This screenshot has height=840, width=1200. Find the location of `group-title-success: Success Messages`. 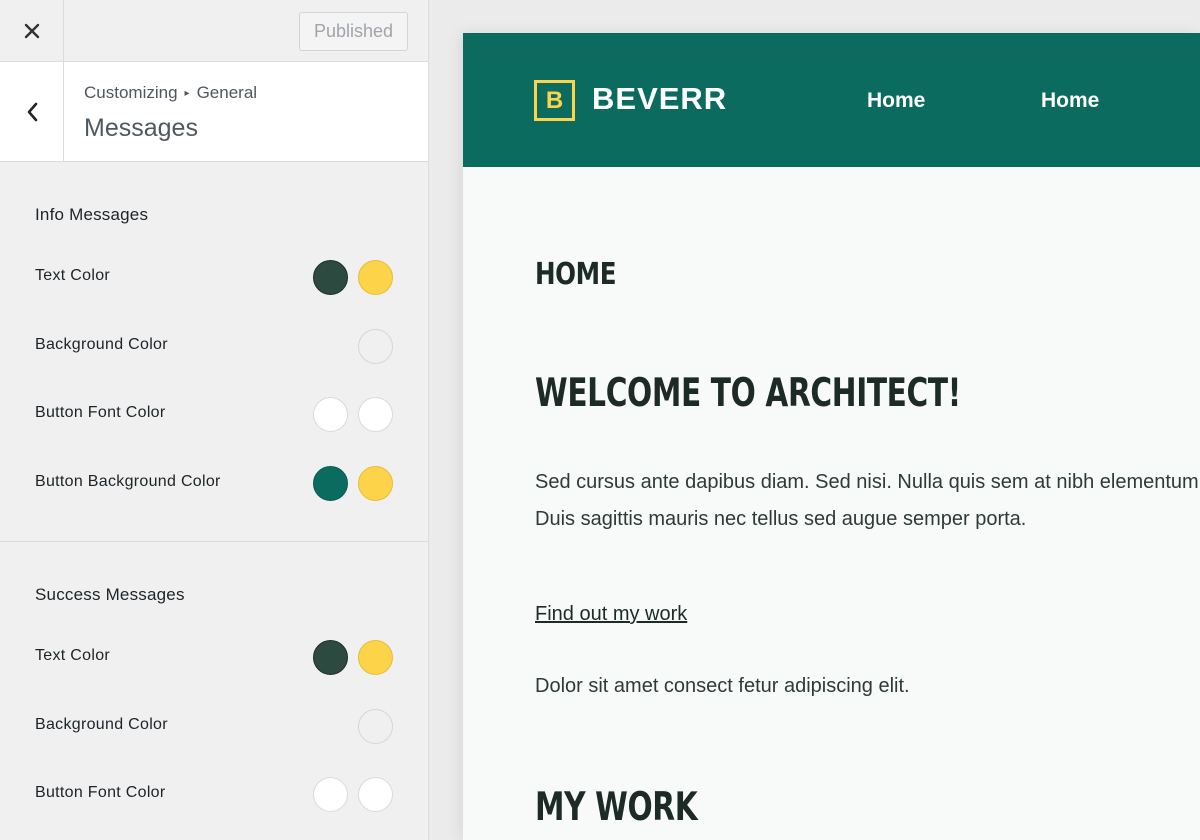

group-title-success: Success Messages is located at coordinates (110, 594).